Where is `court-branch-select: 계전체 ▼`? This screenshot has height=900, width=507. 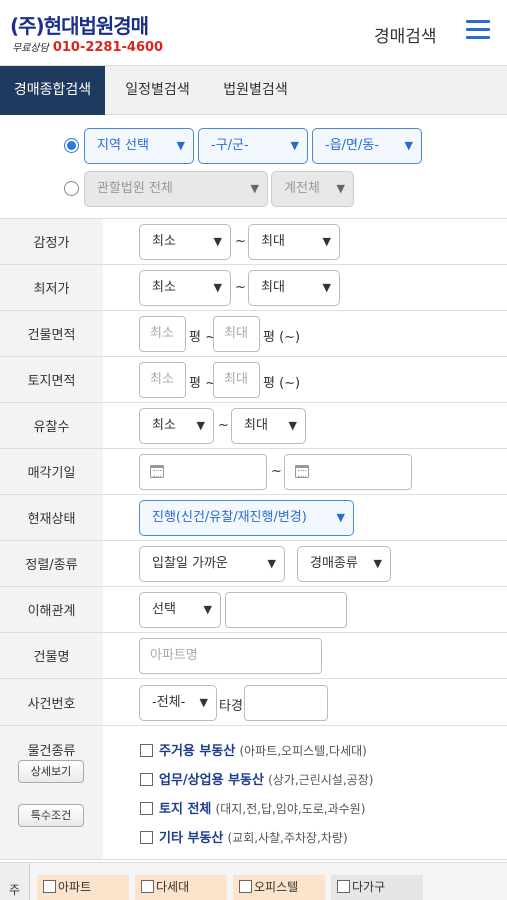
court-branch-select: 계전체 ▼ is located at coordinates (312, 189).